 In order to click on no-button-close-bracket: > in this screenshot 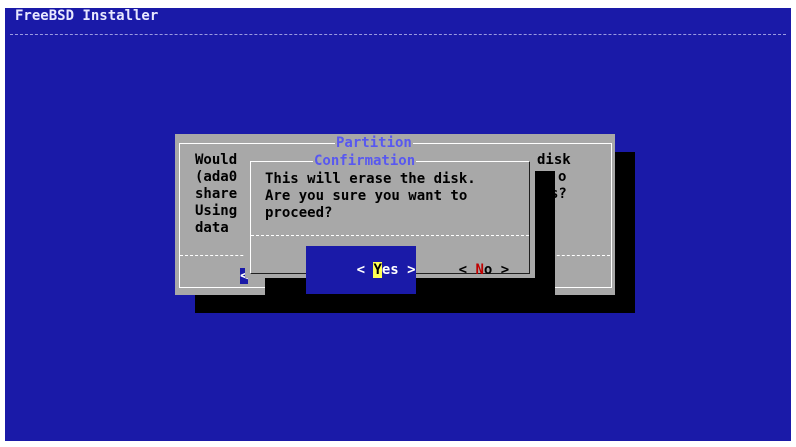, I will do `click(501, 270)`.